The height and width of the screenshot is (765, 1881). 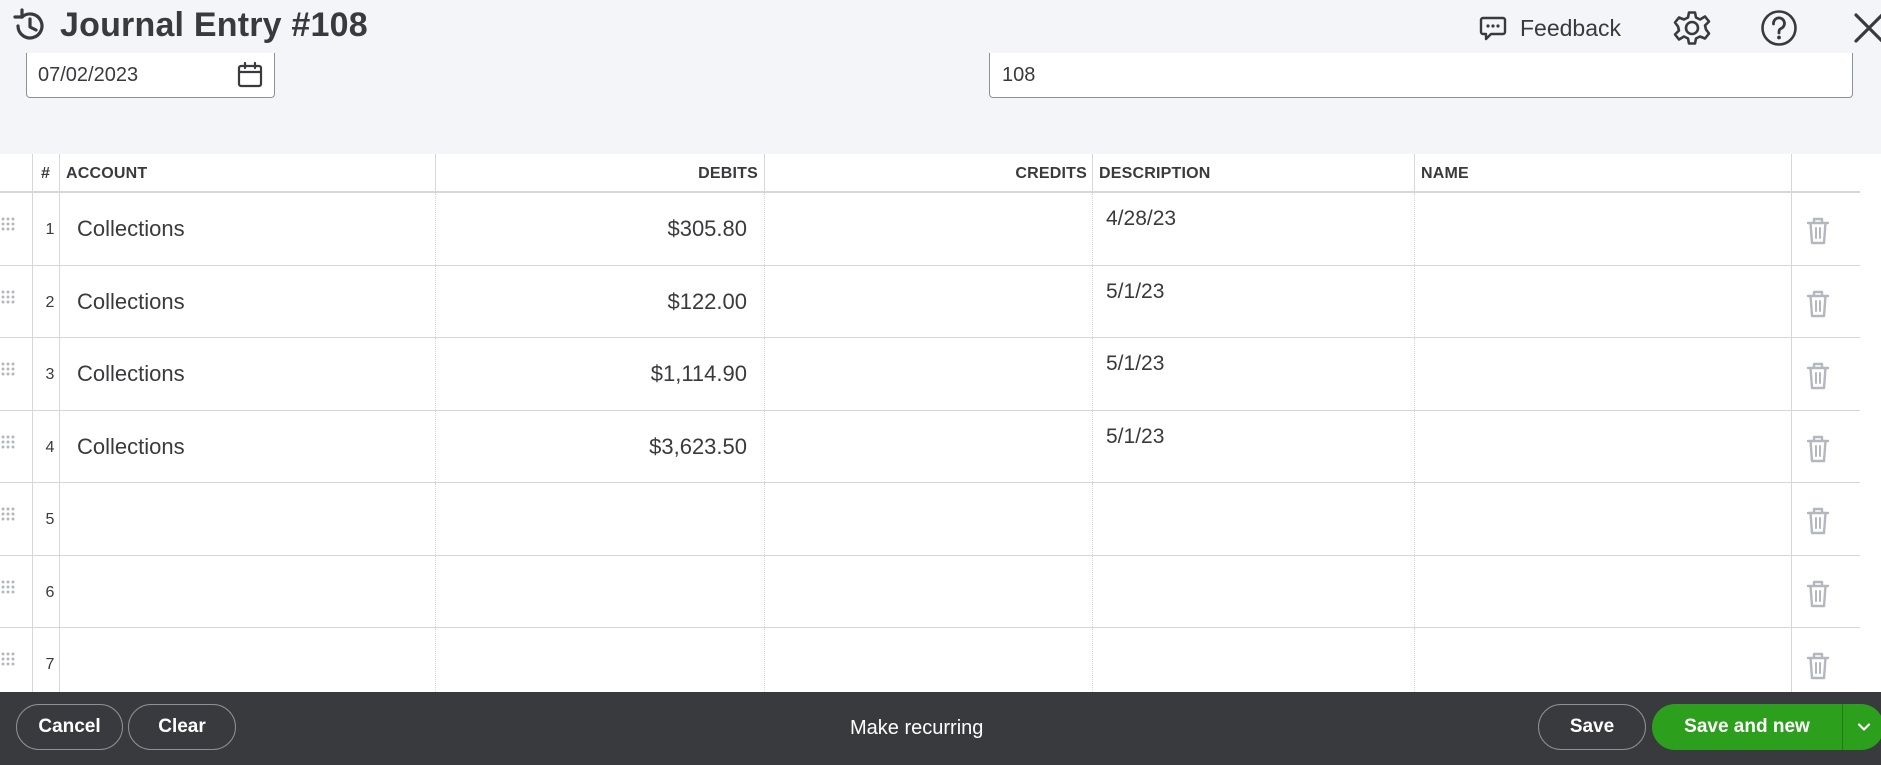 What do you see at coordinates (1155, 173) in the screenshot?
I see `header-description: DESCRIPTION` at bounding box center [1155, 173].